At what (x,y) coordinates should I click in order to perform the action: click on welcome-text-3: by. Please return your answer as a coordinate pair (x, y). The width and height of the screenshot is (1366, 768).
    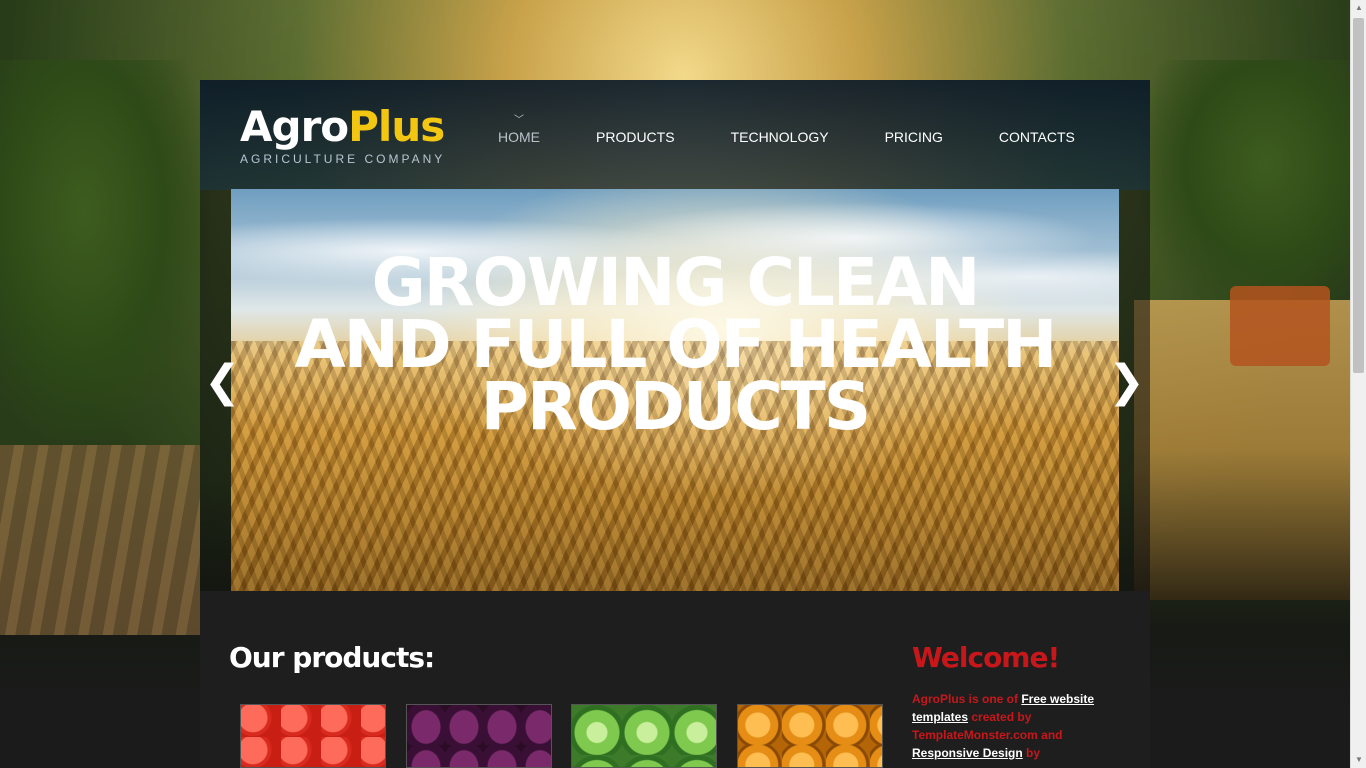
    Looking at the image, I should click on (1031, 753).